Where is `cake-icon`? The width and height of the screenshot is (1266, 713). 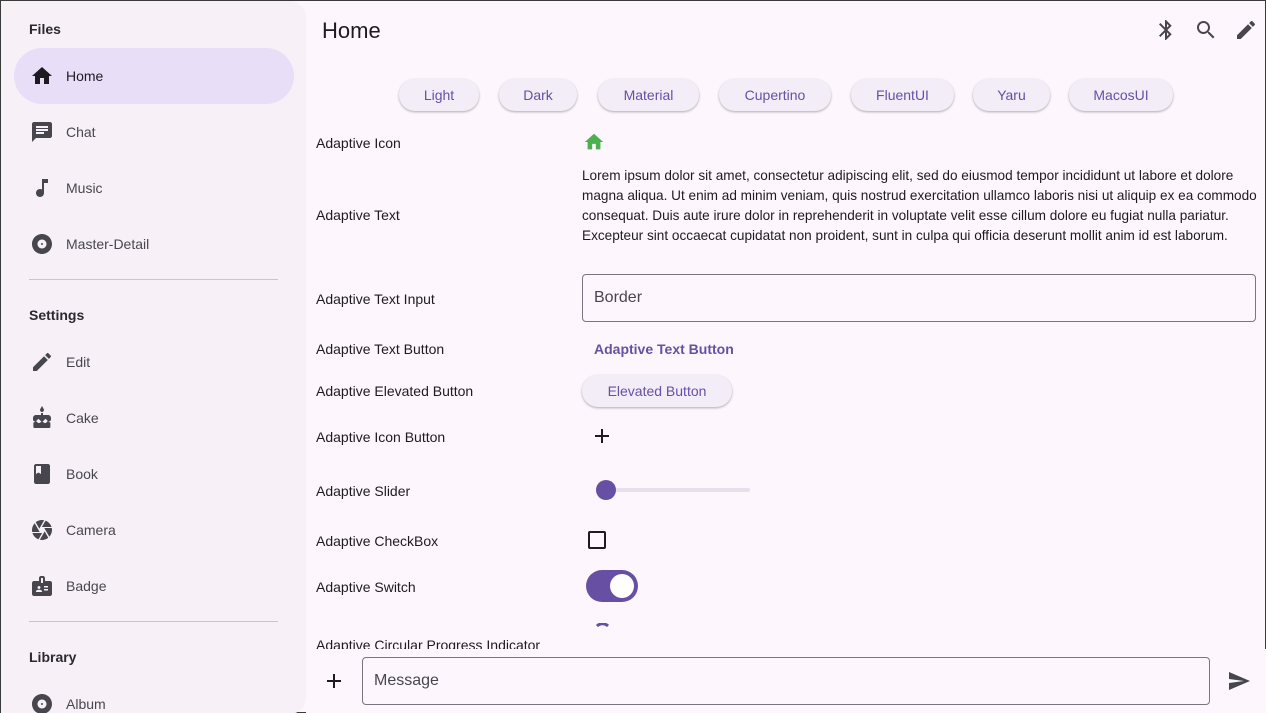 cake-icon is located at coordinates (42, 418).